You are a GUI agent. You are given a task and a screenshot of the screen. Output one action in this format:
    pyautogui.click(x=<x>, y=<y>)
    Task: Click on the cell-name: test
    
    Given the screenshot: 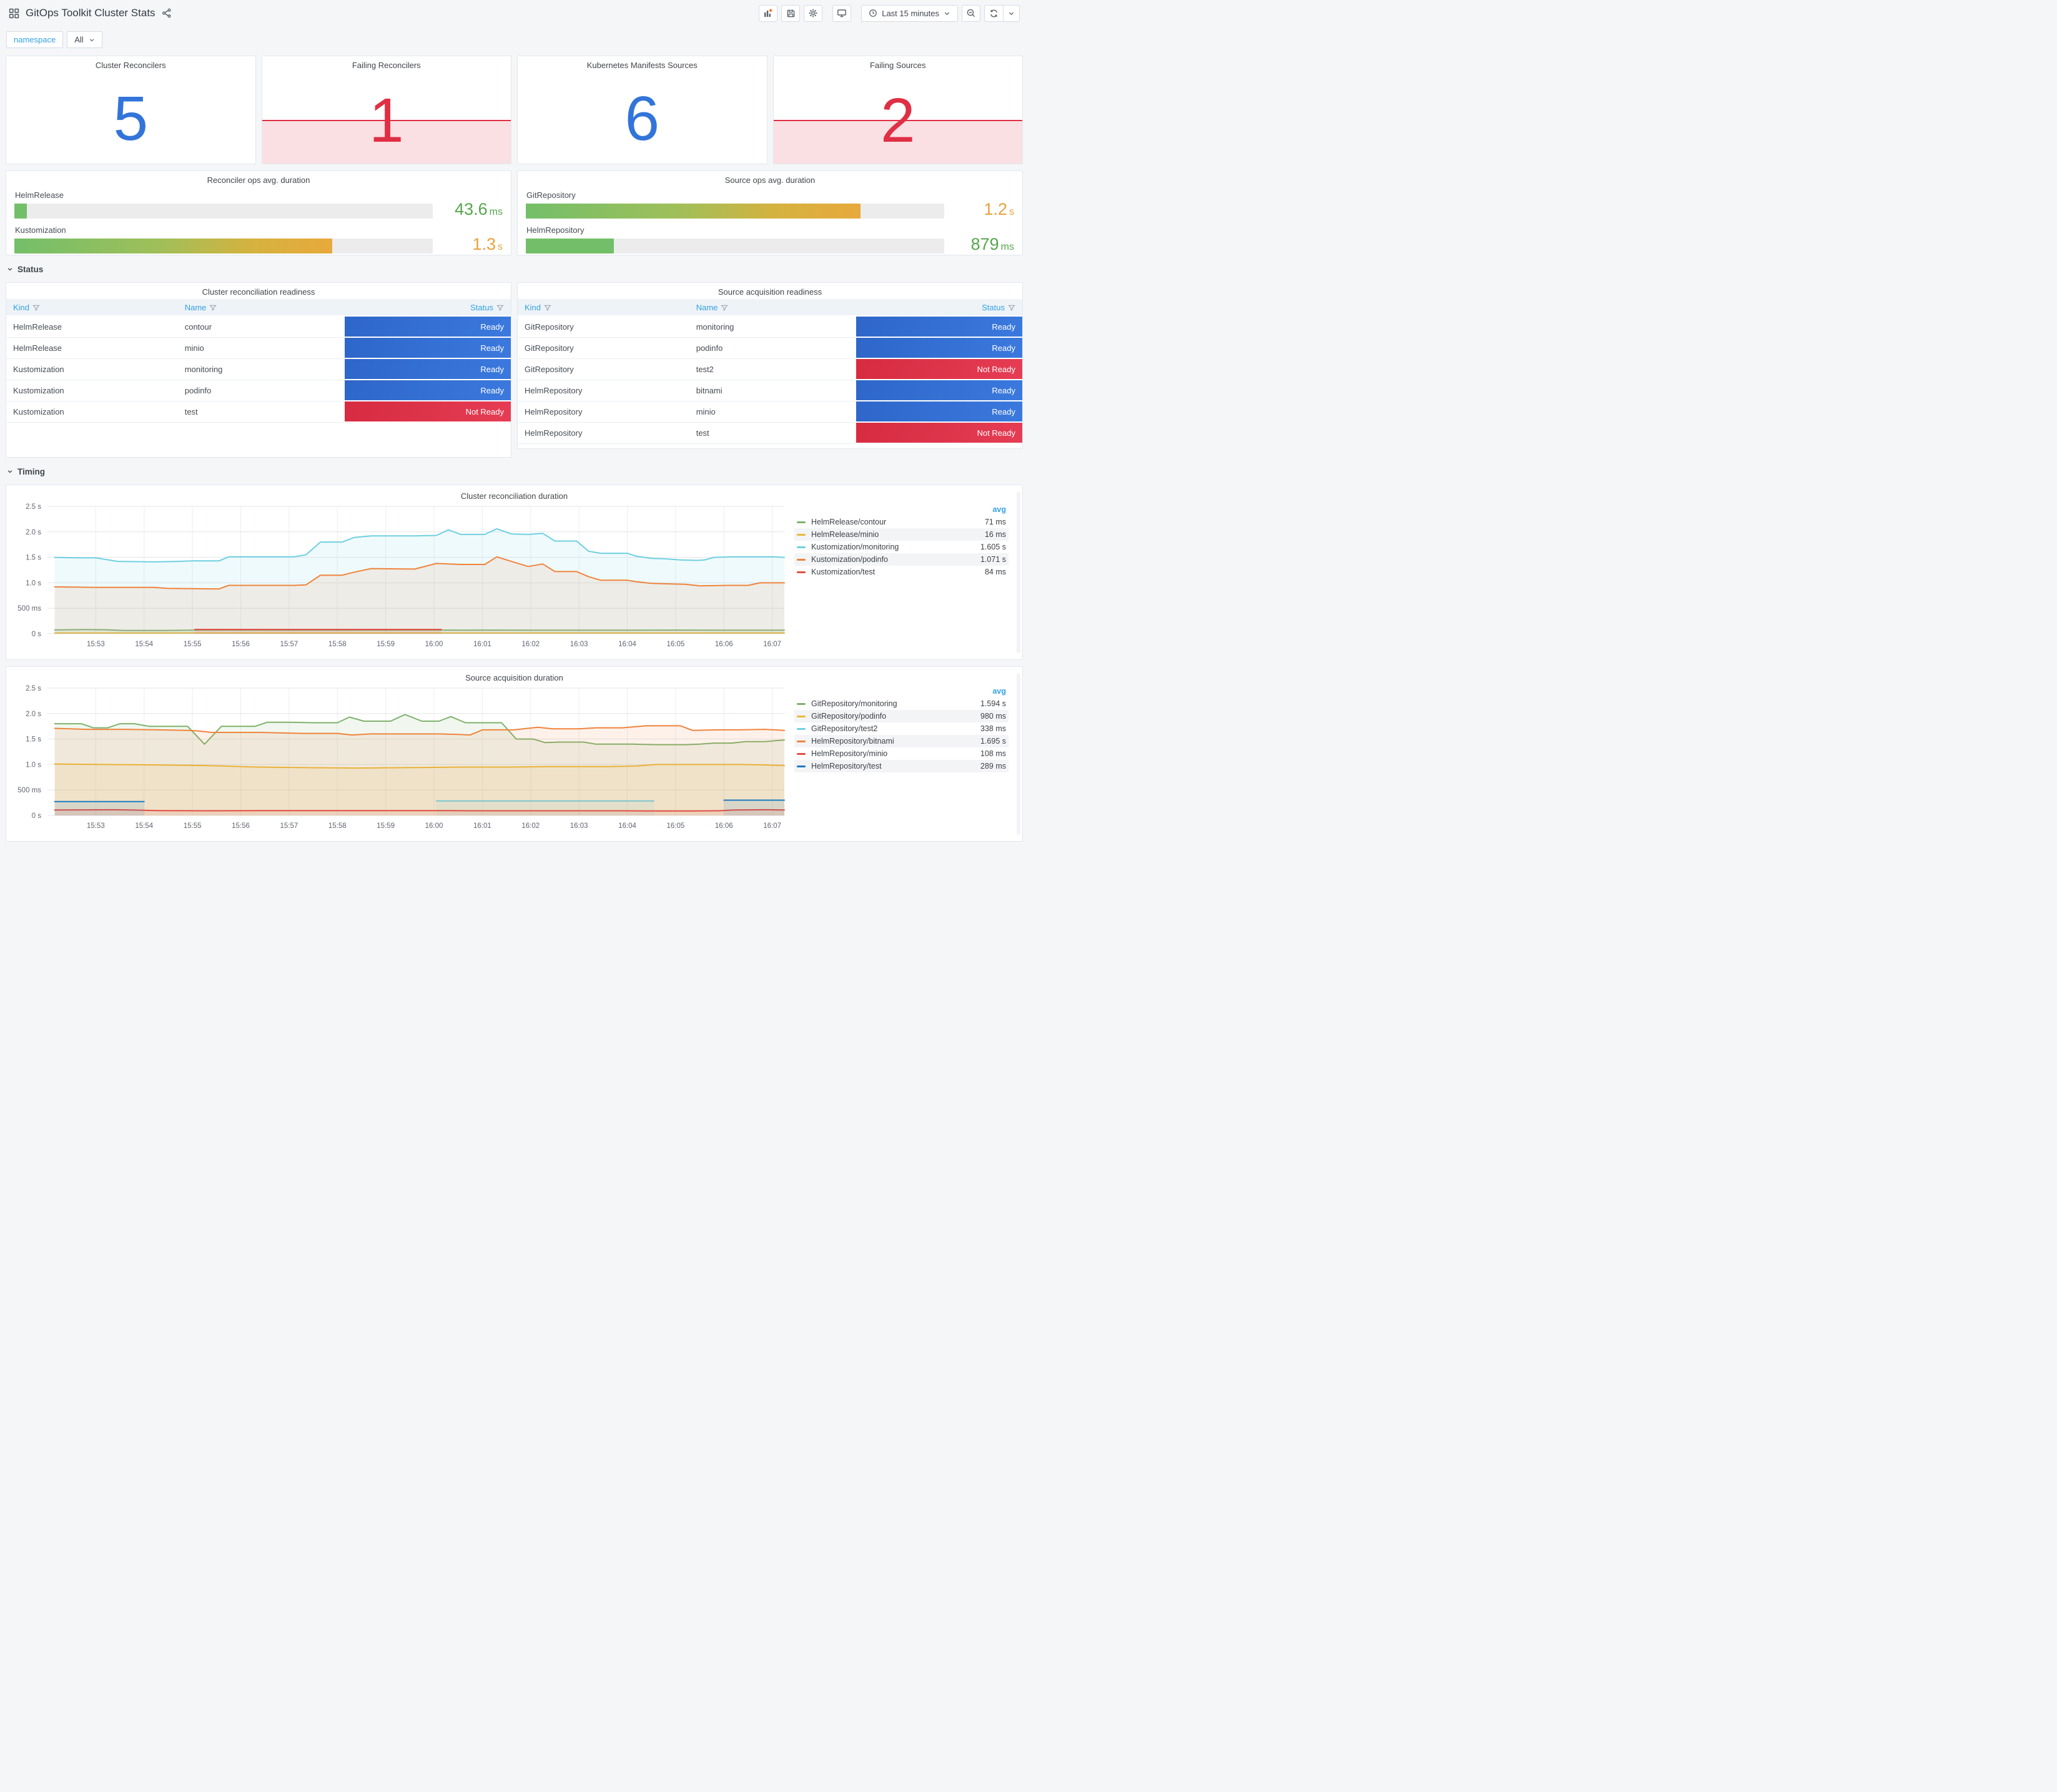 What is the action you would take?
    pyautogui.click(x=772, y=433)
    